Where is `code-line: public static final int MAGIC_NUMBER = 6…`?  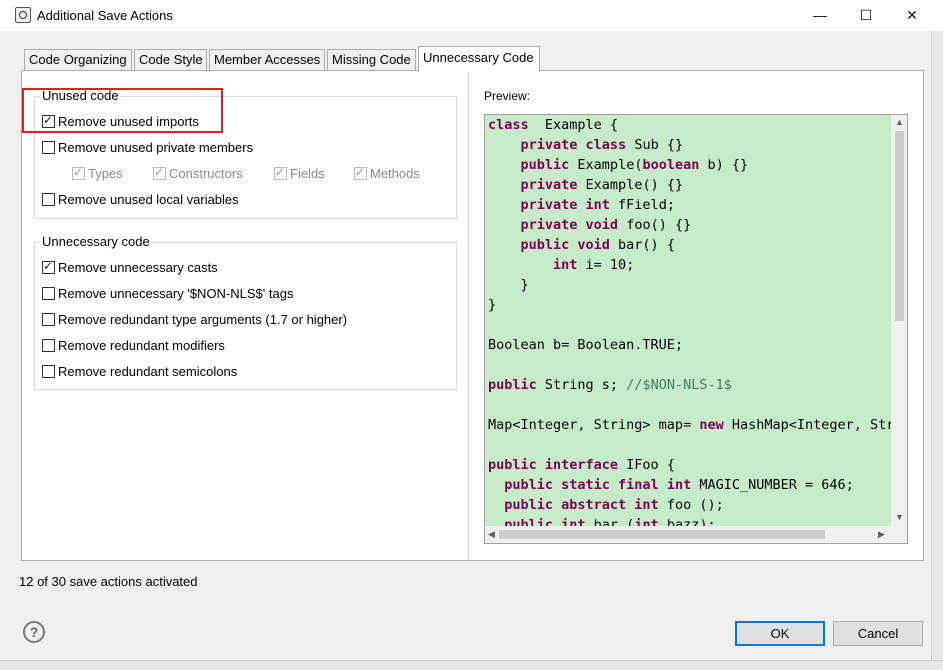 code-line: public static final int MAGIC_NUMBER = 6… is located at coordinates (679, 485).